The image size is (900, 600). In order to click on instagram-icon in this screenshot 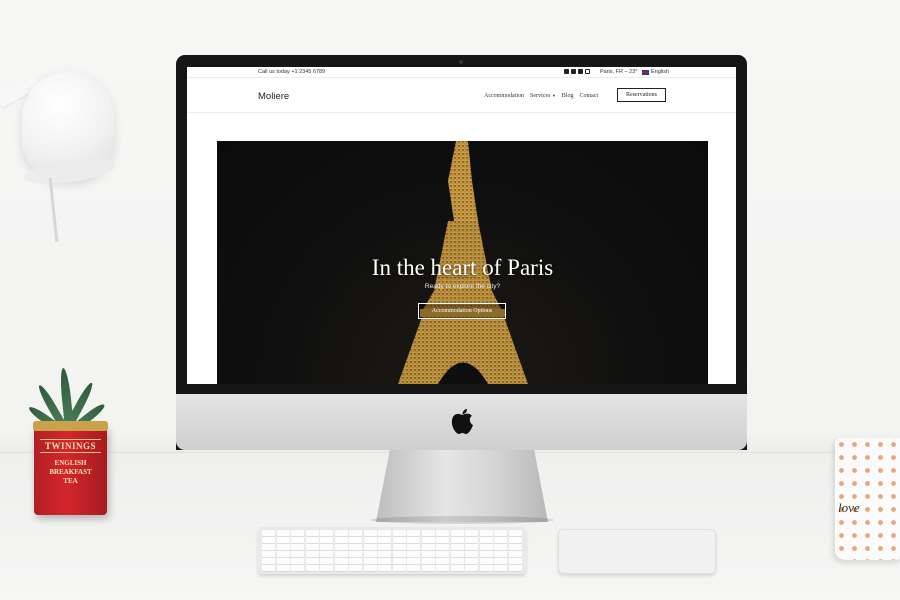, I will do `click(580, 71)`.